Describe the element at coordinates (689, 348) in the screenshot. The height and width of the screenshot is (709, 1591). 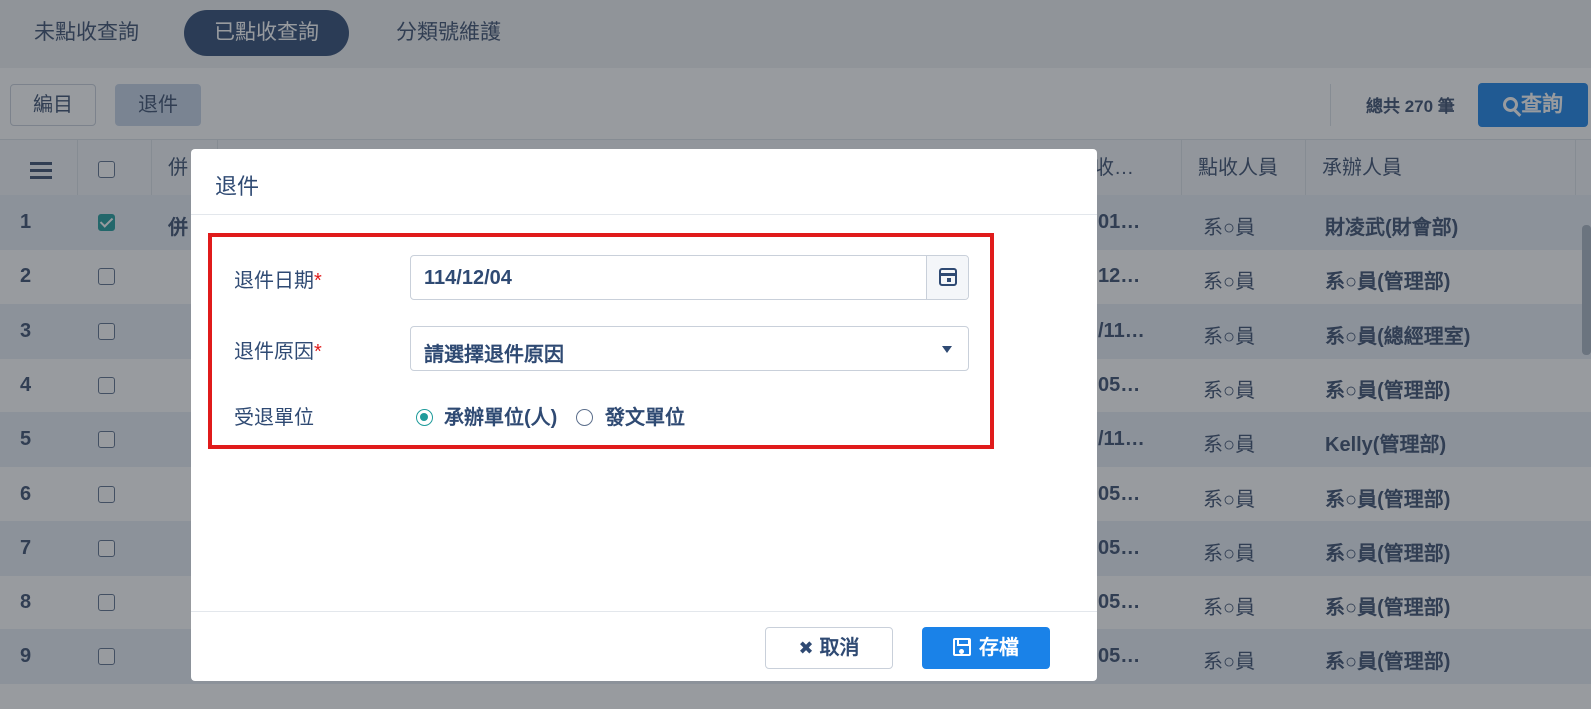
I see `return-reason-select: 請選擇退件原因` at that location.